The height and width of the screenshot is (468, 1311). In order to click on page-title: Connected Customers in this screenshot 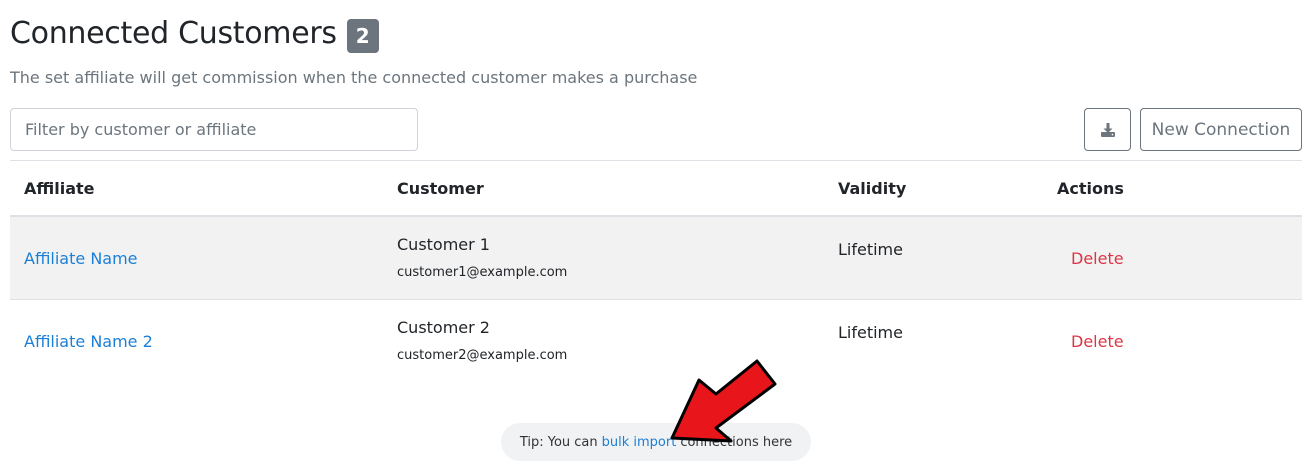, I will do `click(173, 33)`.